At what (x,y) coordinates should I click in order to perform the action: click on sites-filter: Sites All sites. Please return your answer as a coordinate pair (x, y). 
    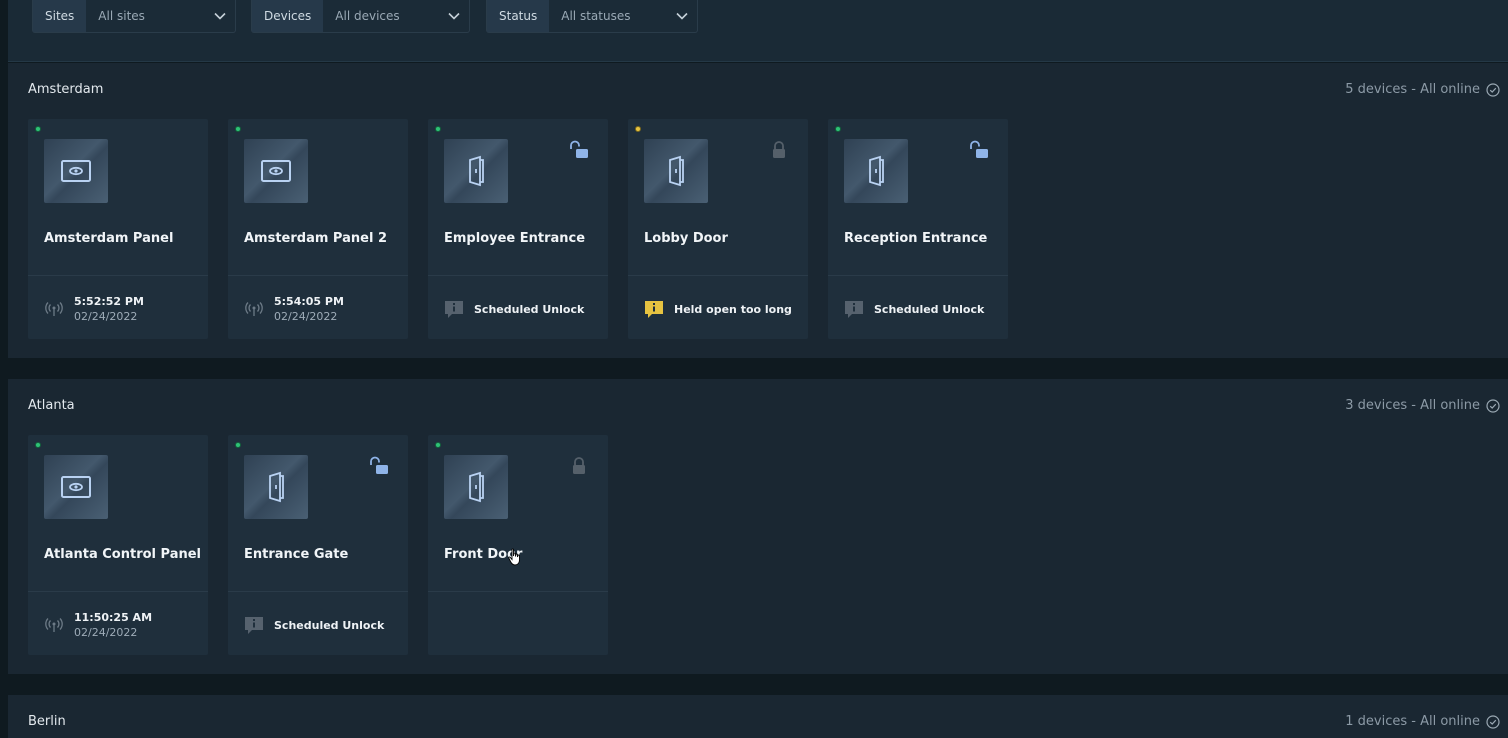
    Looking at the image, I should click on (134, 16).